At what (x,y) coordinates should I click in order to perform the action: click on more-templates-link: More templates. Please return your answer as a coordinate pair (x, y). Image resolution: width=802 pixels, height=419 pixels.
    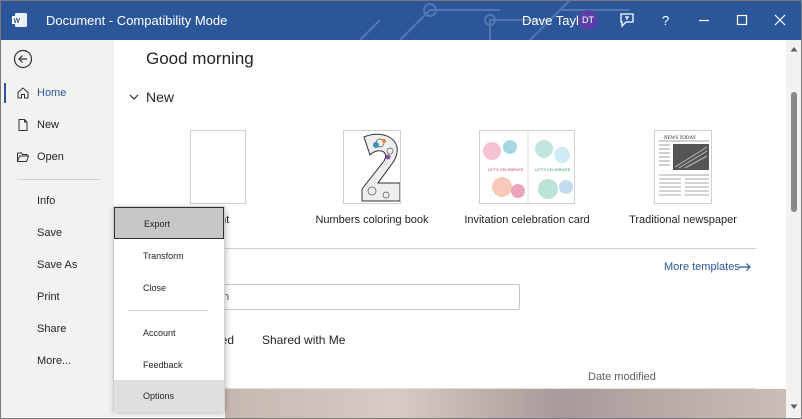
    Looking at the image, I should click on (702, 267).